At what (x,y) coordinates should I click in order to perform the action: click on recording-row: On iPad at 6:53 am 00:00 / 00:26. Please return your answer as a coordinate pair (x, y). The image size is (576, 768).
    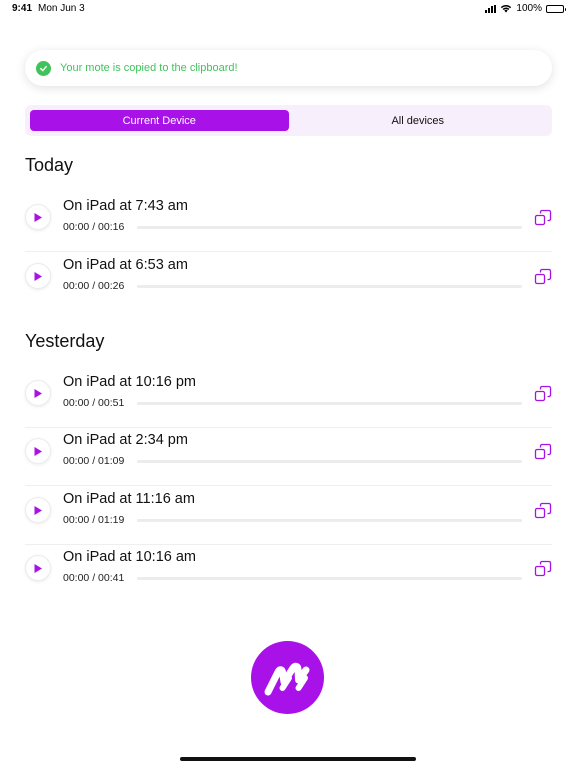
    Looking at the image, I should click on (288, 282).